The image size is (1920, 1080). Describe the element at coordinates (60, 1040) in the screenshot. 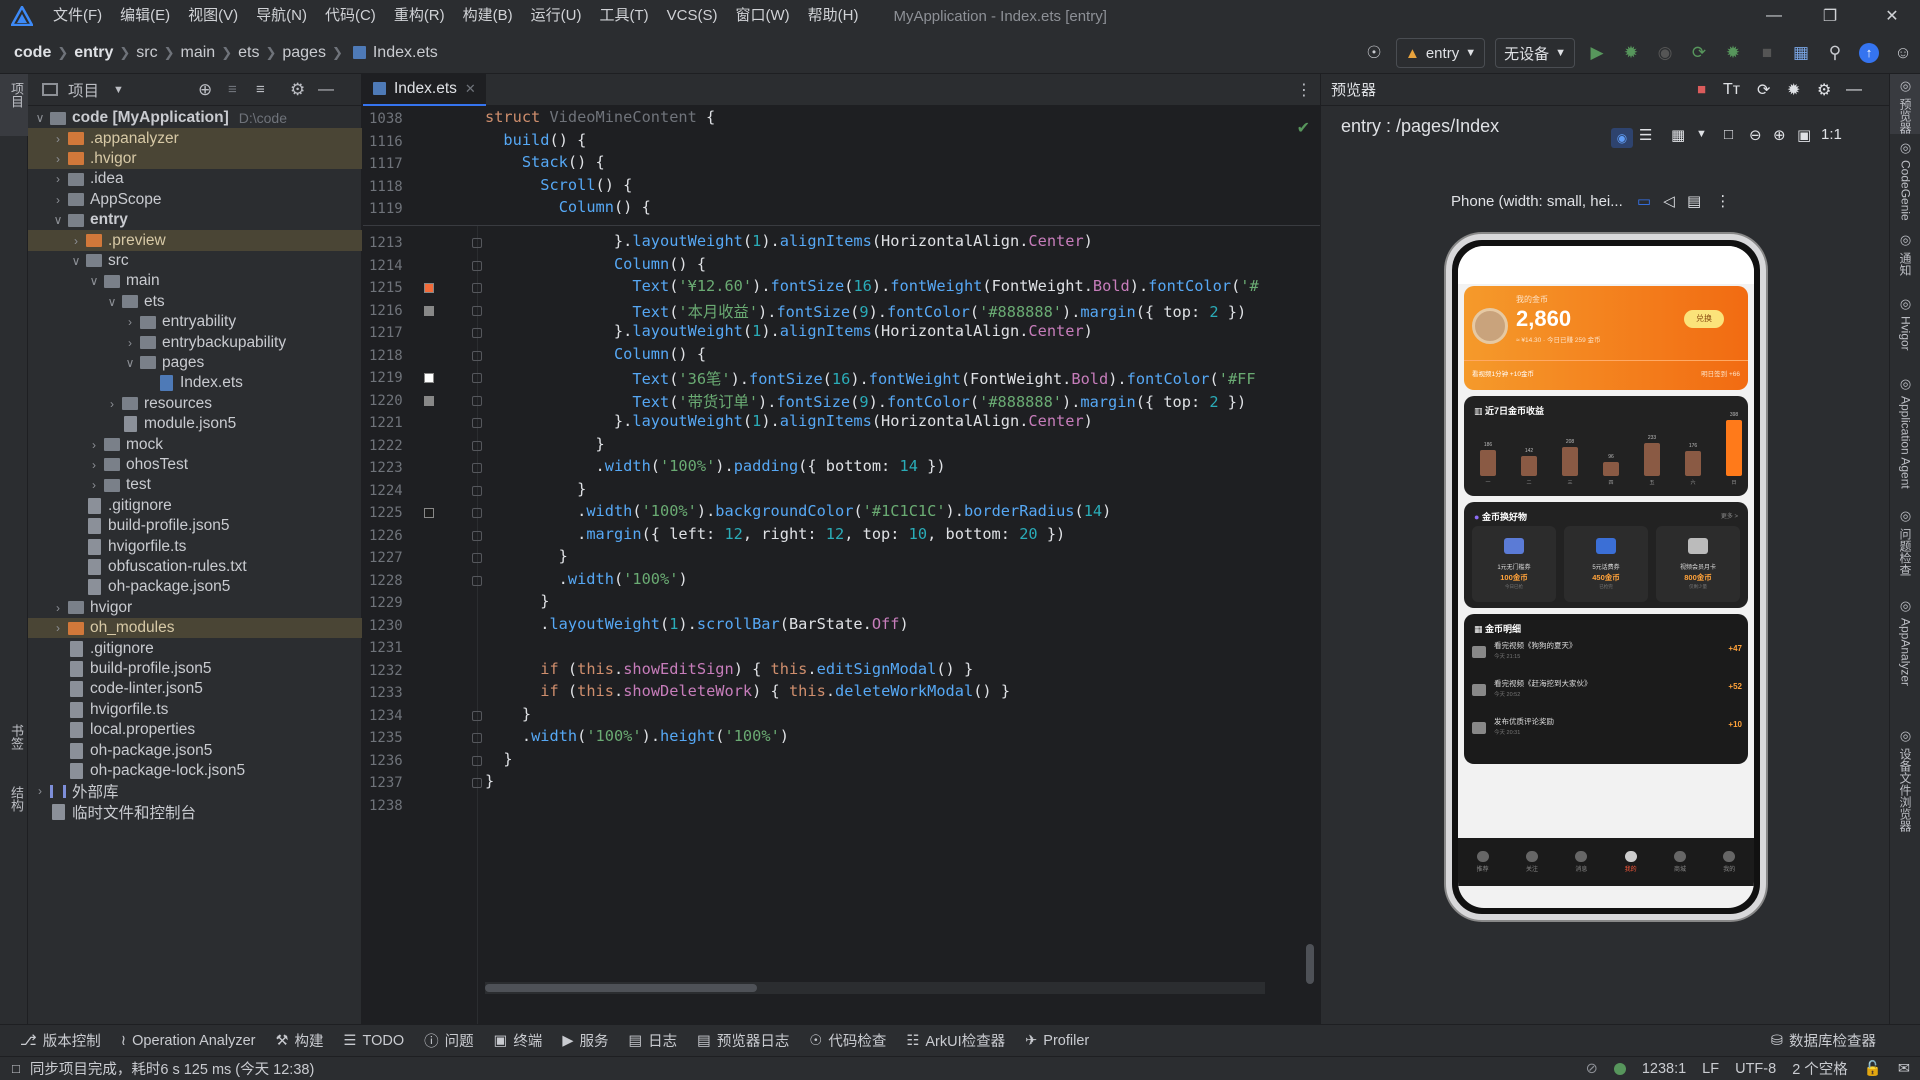

I see `bottom-tool: ⎇ 版本控制` at that location.